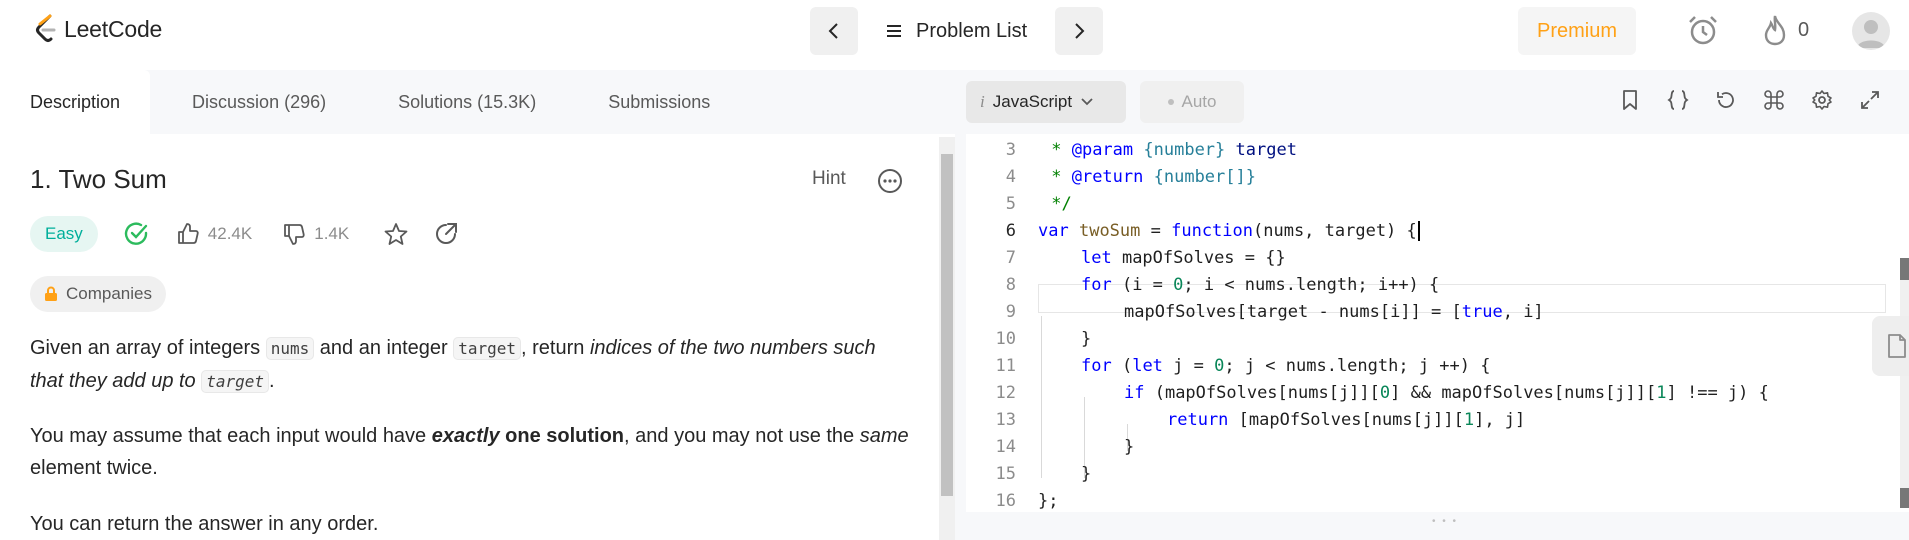  I want to click on description-scroll-thumb, so click(947, 325).